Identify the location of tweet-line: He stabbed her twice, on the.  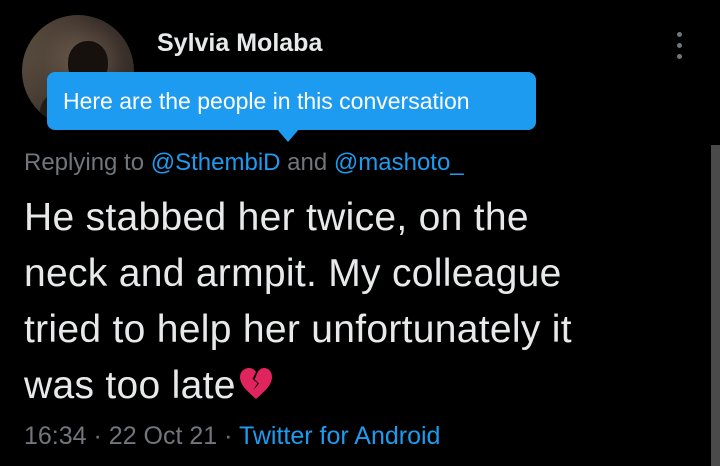
(276, 217).